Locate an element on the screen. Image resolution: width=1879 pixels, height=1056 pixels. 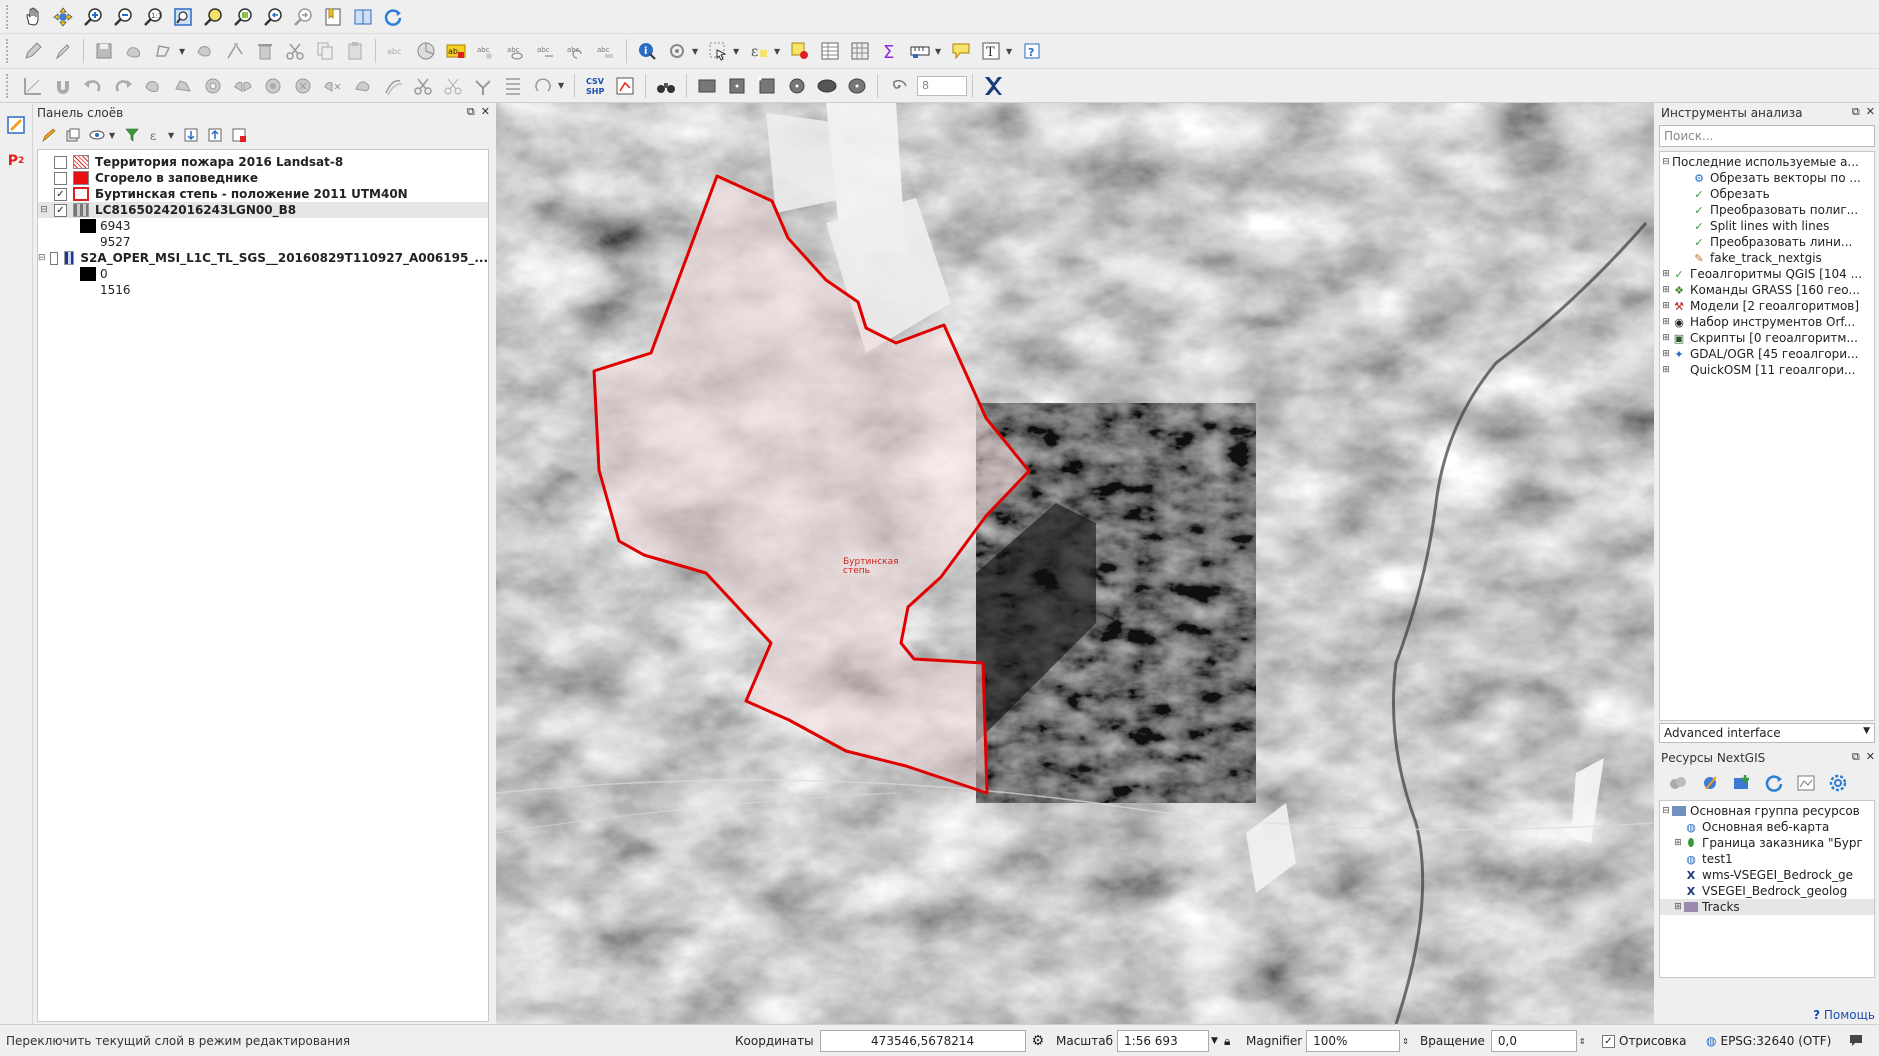
zoom-native-icon: 1:1 is located at coordinates (153, 17).